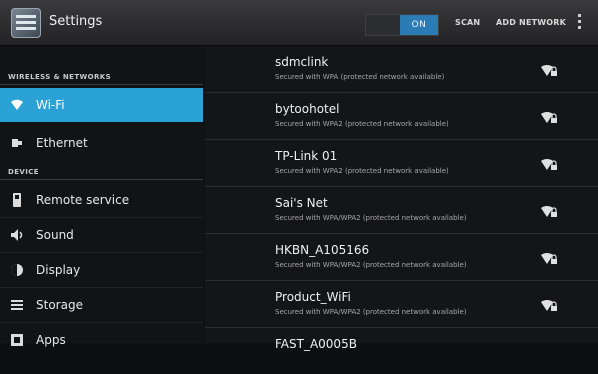 The height and width of the screenshot is (374, 598). I want to click on settings-app-icon, so click(26, 23).